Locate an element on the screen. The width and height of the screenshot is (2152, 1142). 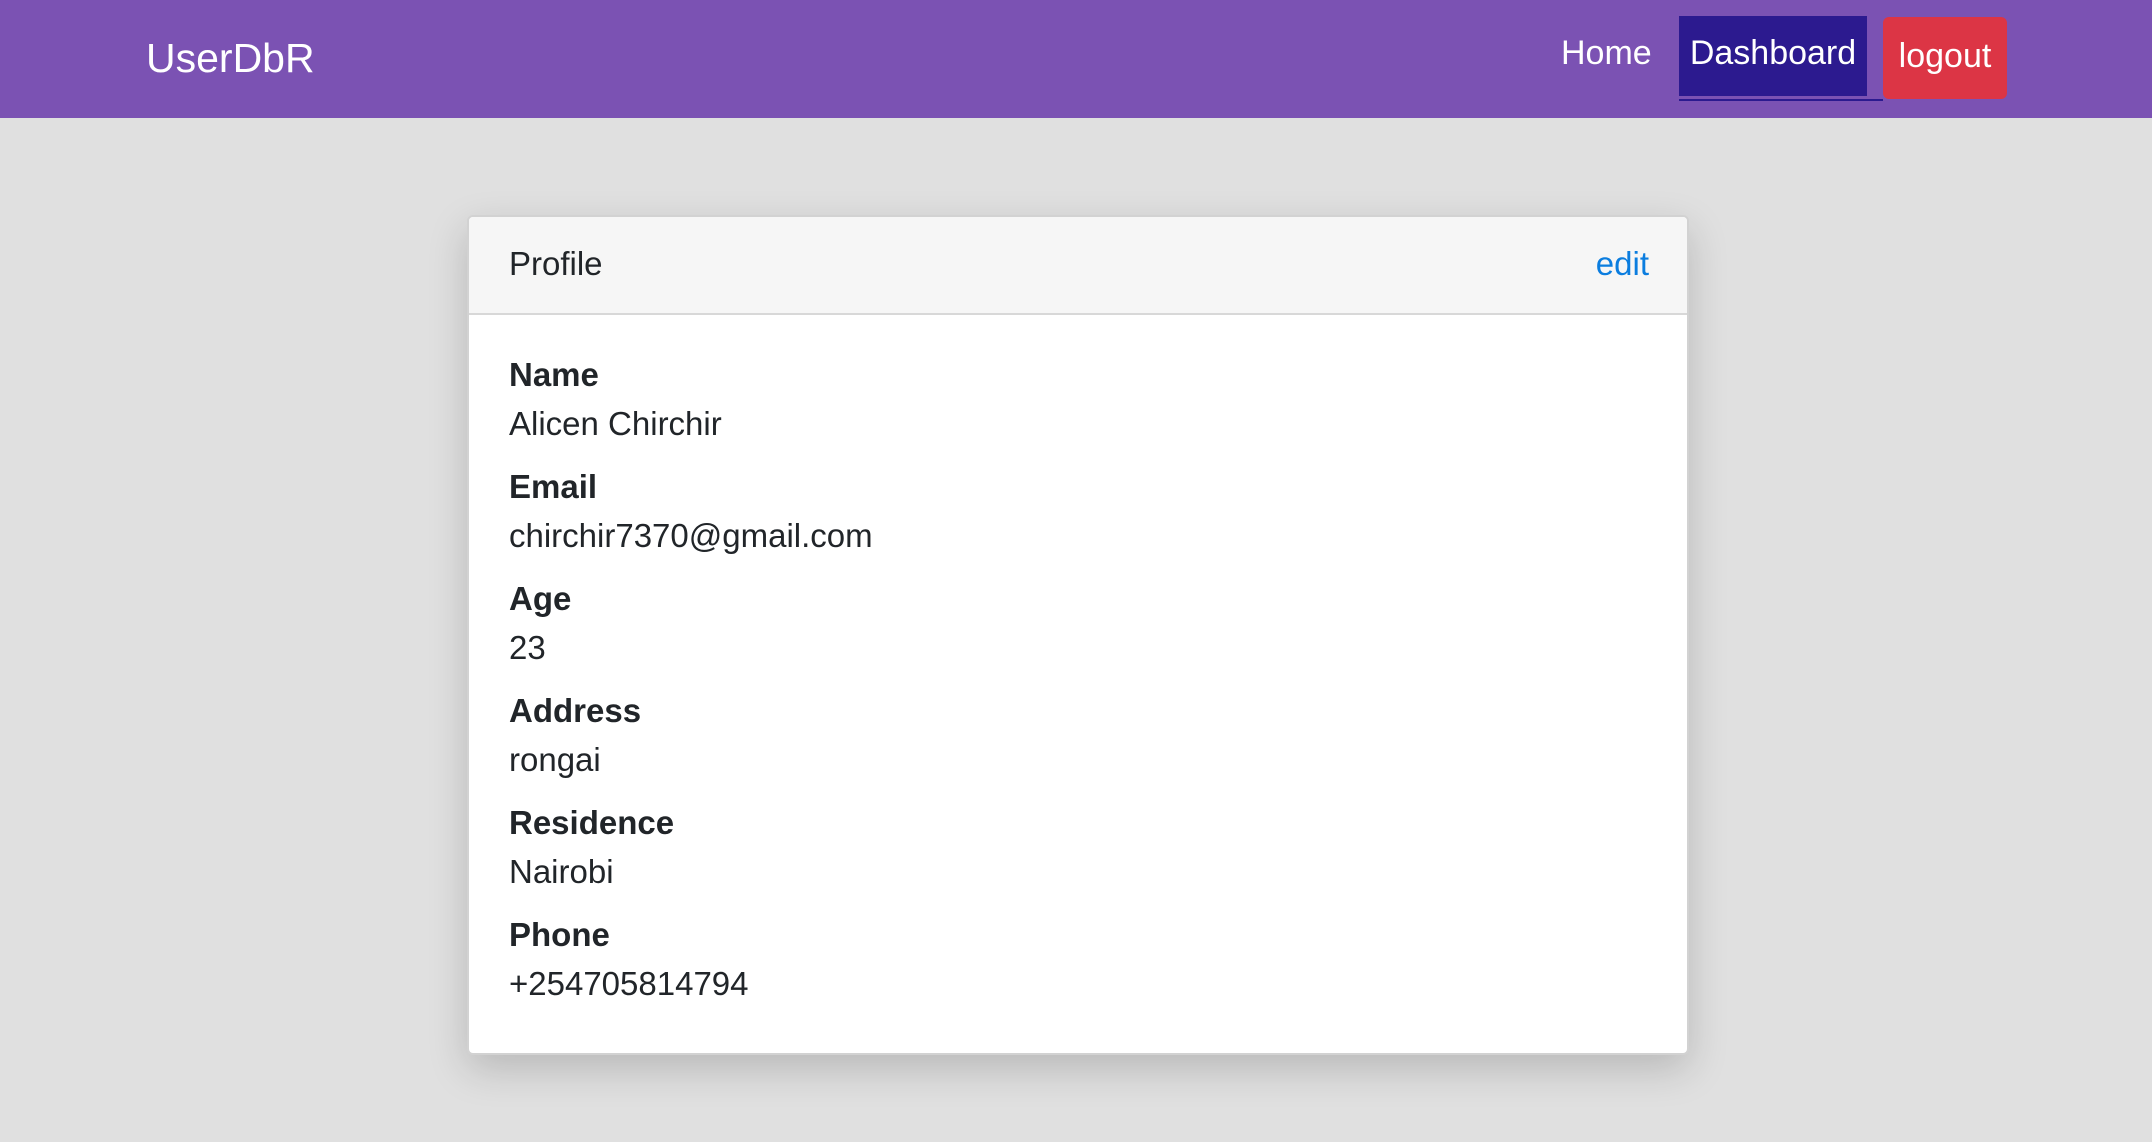
field-value: +254705814794 is located at coordinates (629, 983).